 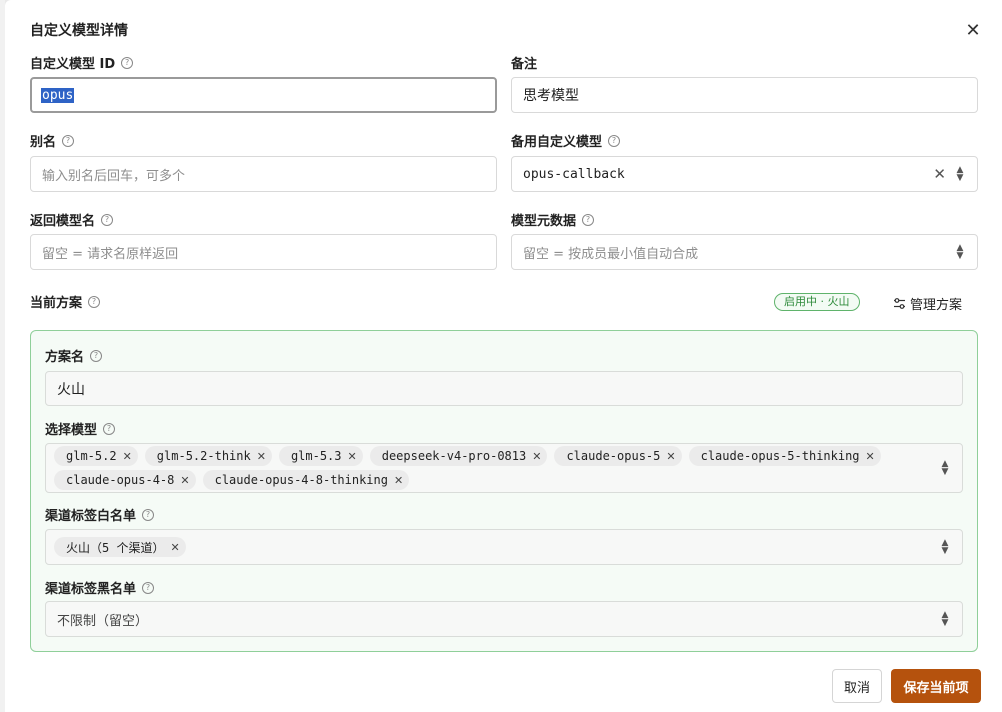 I want to click on manage-plan-button: 管理方案, so click(x=927, y=303).